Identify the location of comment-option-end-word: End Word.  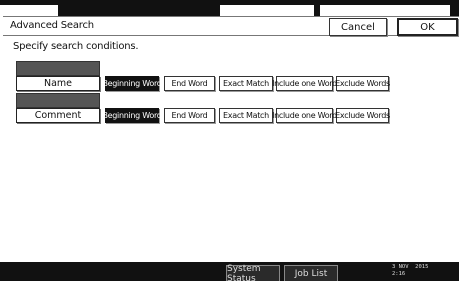
(189, 115).